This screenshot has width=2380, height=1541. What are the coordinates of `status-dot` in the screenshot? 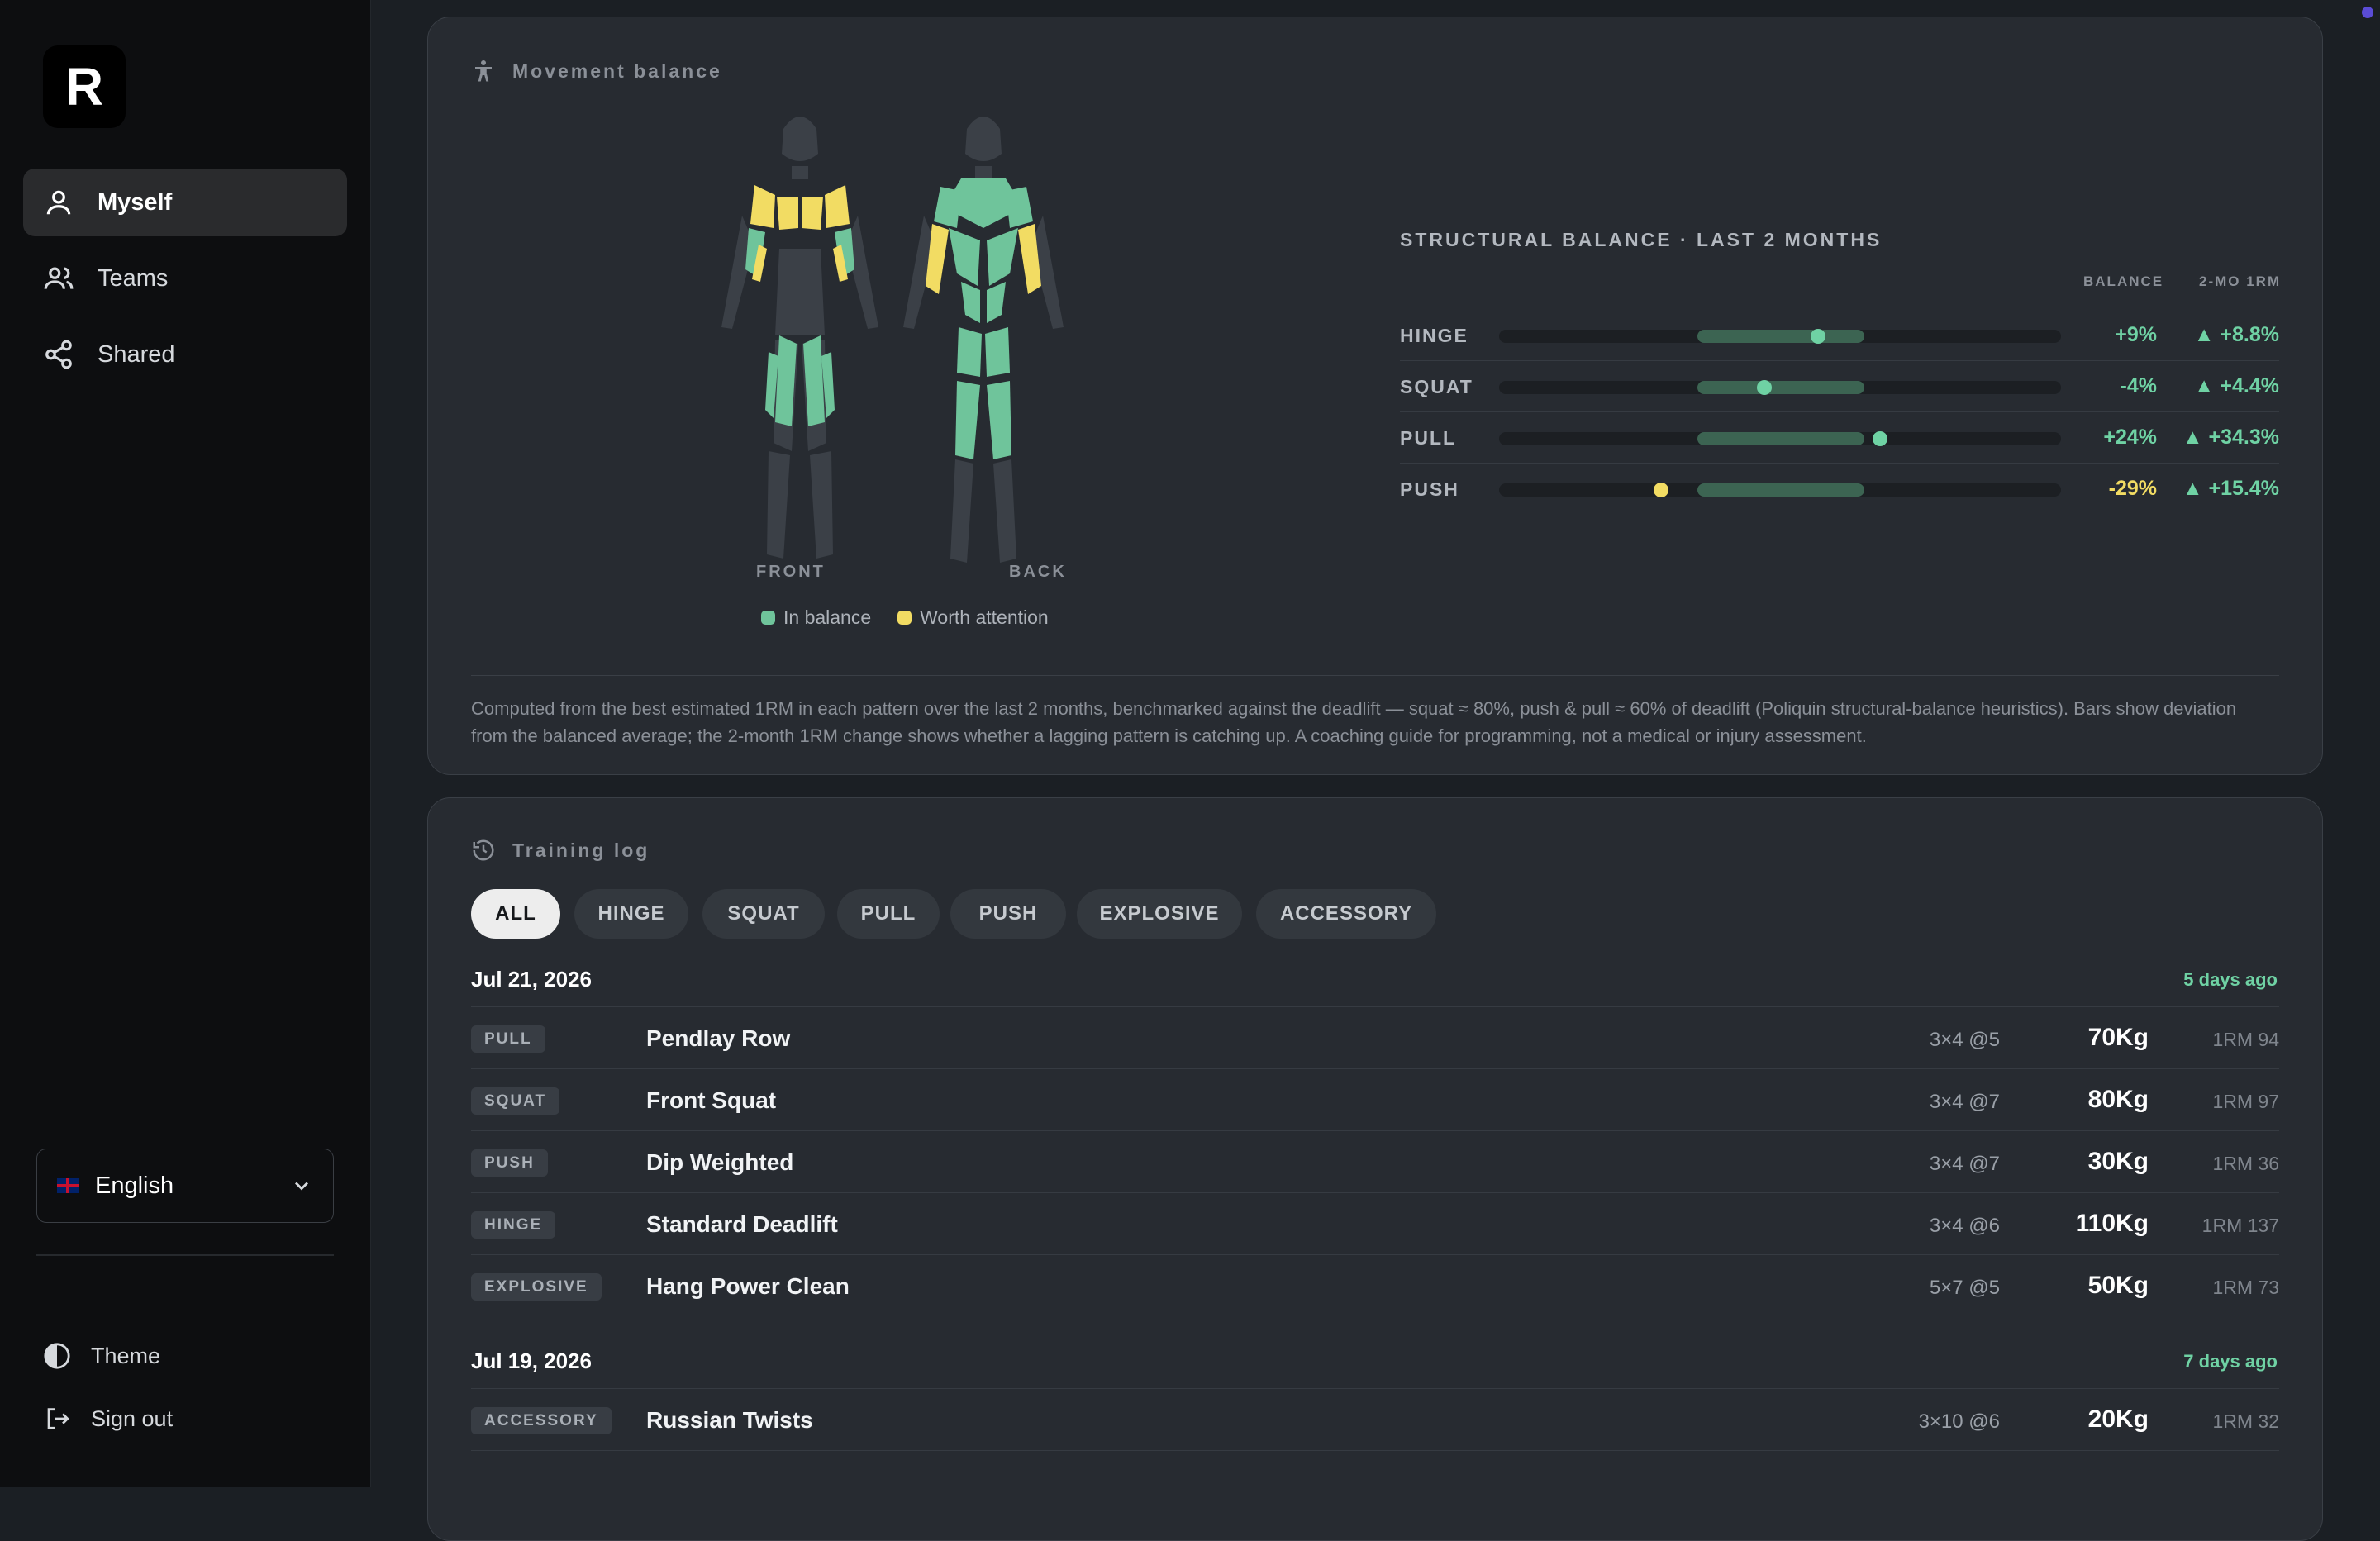 It's located at (2367, 13).